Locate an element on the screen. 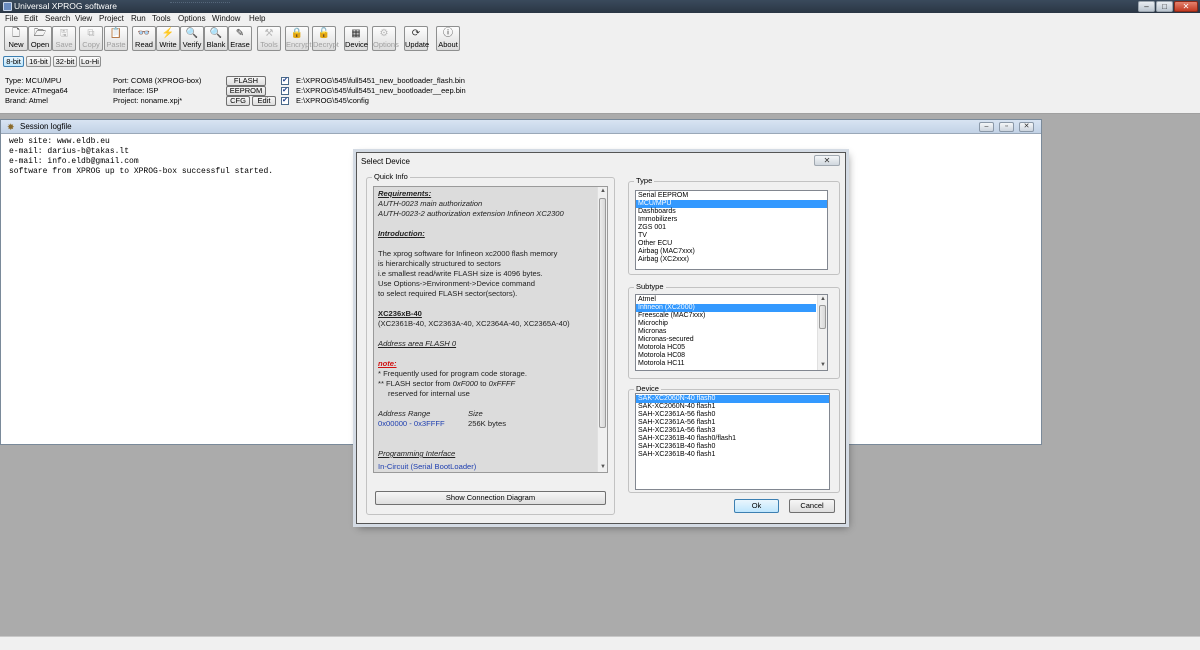 This screenshot has width=1200, height=650. subtype-item: Microchip is located at coordinates (726, 324).